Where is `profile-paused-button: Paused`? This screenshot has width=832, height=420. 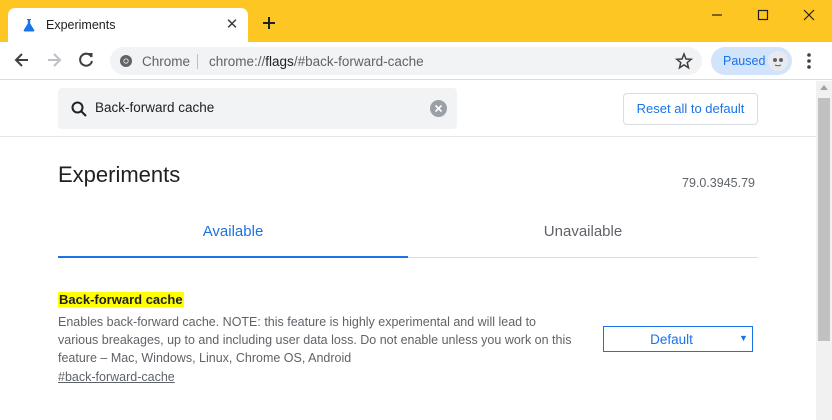 profile-paused-button: Paused is located at coordinates (751, 61).